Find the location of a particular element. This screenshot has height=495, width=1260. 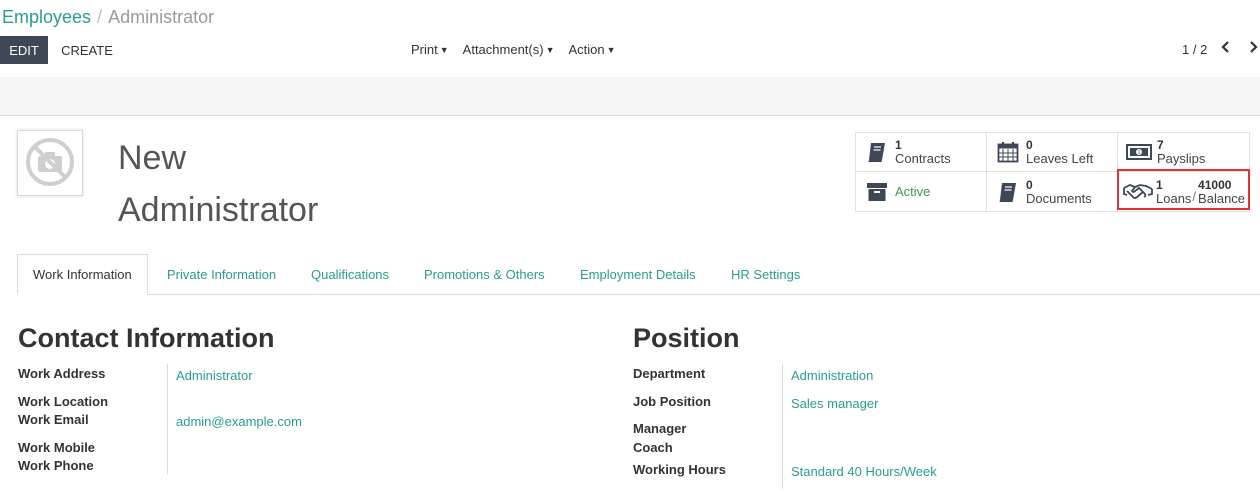

payslips-button: 1 7 Payslips is located at coordinates (1183, 152).